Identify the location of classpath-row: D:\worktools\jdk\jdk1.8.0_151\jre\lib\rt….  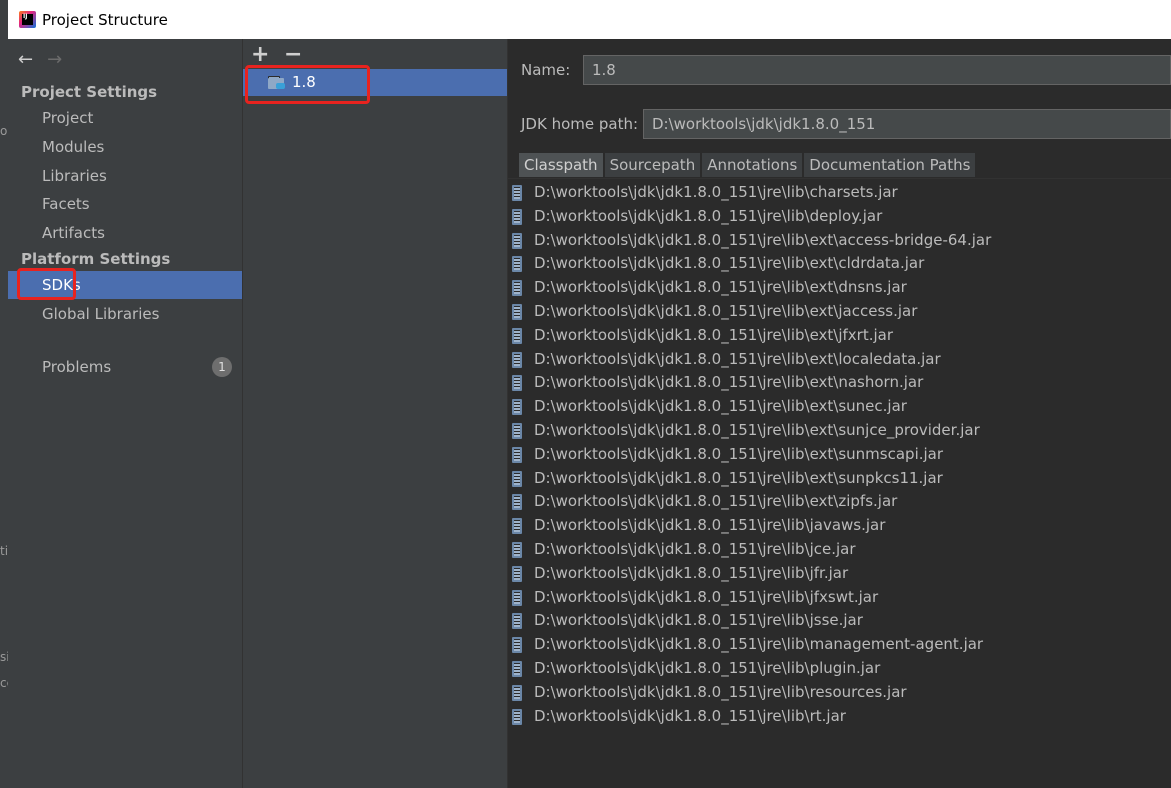
(839, 718).